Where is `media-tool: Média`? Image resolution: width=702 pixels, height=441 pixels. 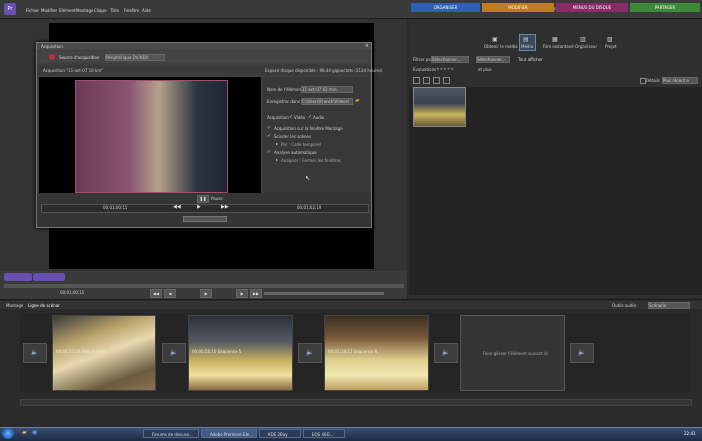 media-tool: Média is located at coordinates (527, 46).